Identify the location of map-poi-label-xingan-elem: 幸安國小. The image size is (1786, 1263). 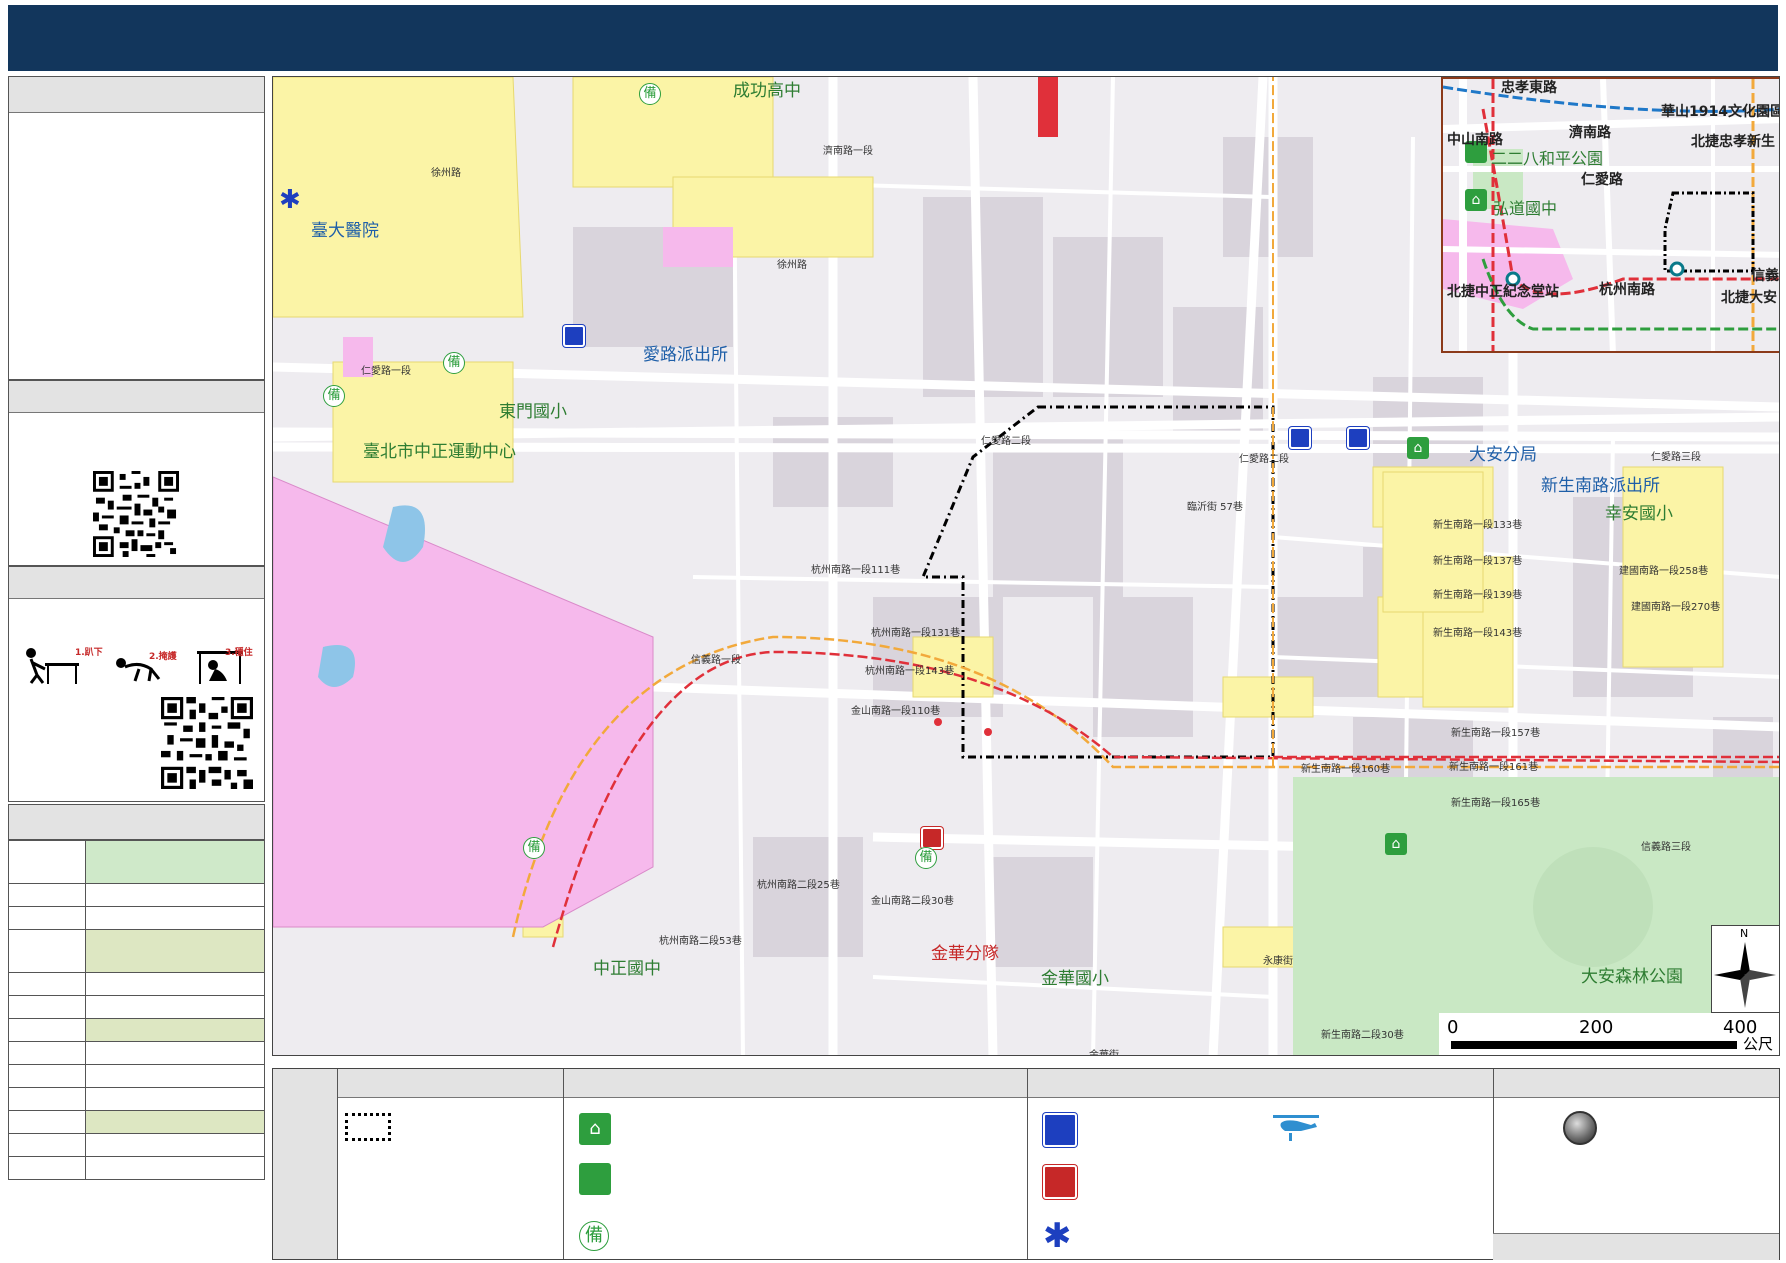
(1639, 514).